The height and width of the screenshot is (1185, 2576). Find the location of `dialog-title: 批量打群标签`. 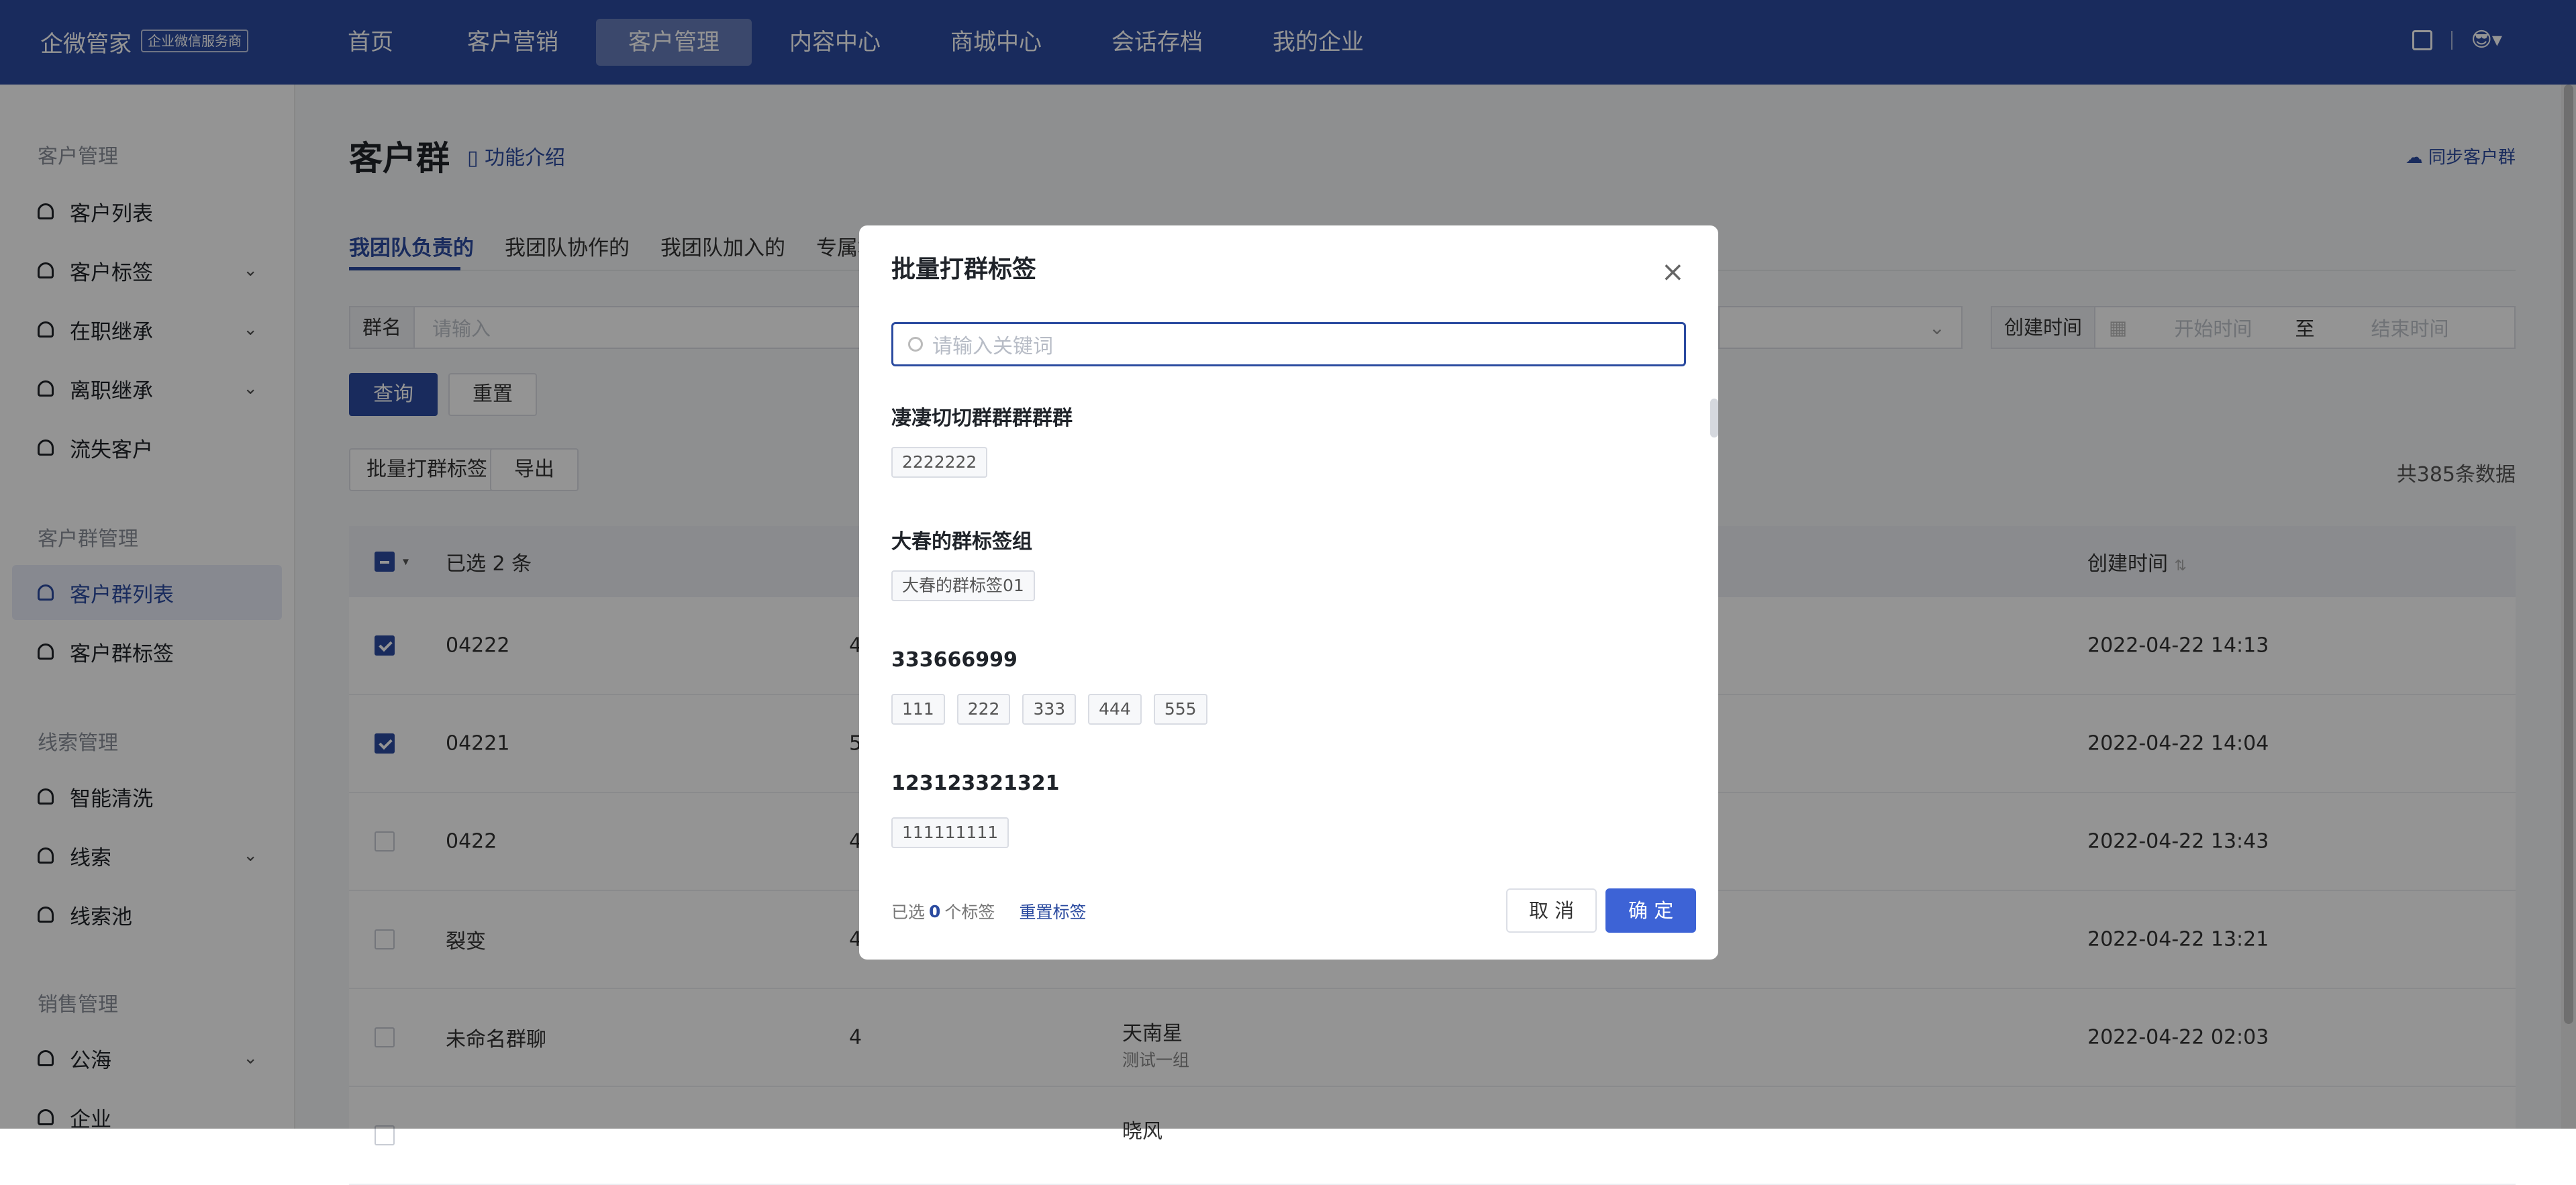

dialog-title: 批量打群标签 is located at coordinates (964, 269).